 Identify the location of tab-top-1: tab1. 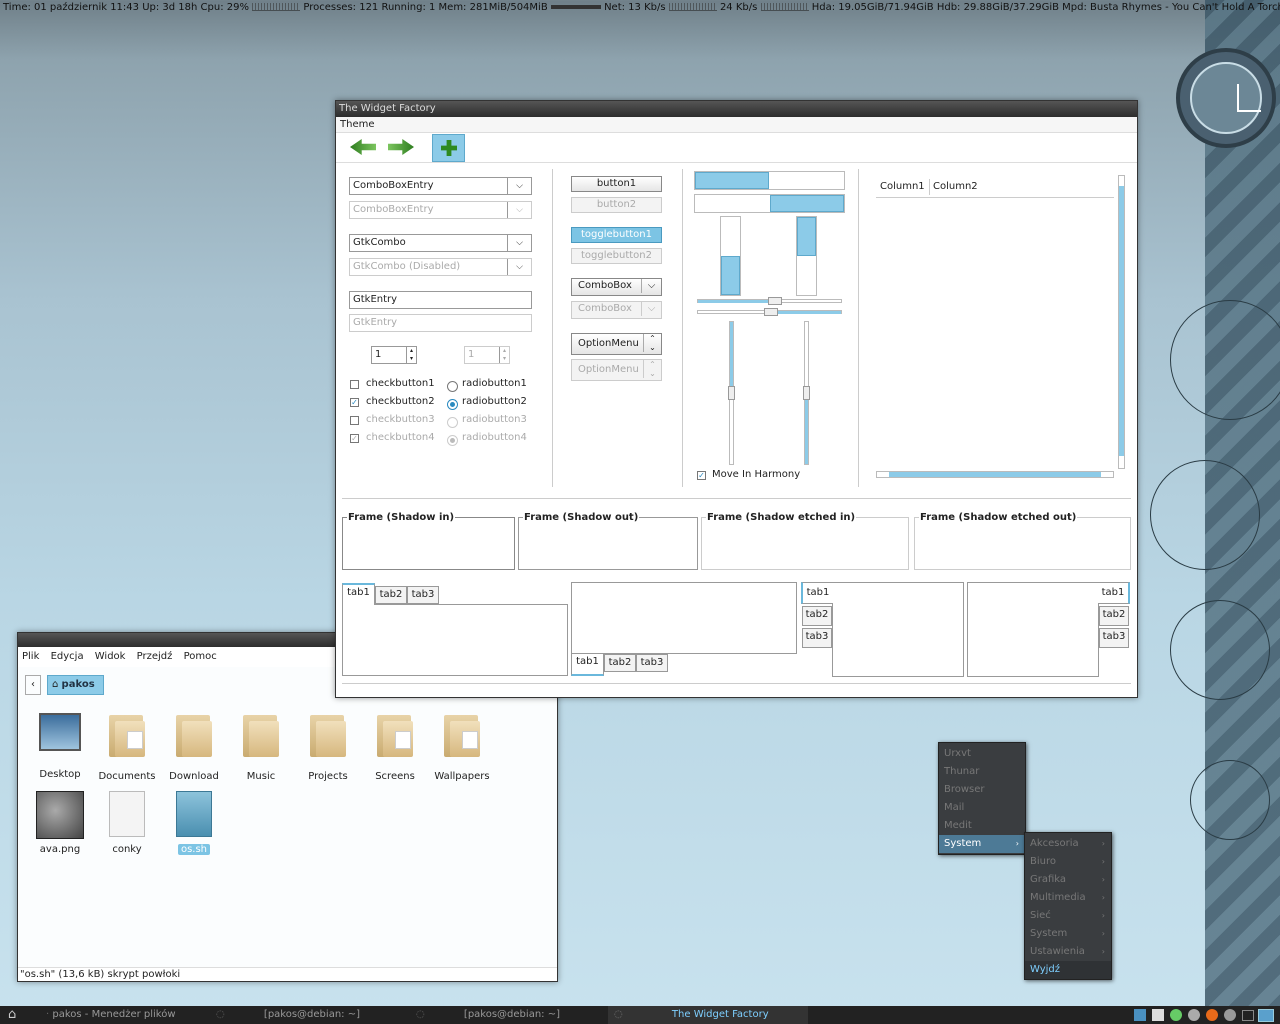
(358, 594).